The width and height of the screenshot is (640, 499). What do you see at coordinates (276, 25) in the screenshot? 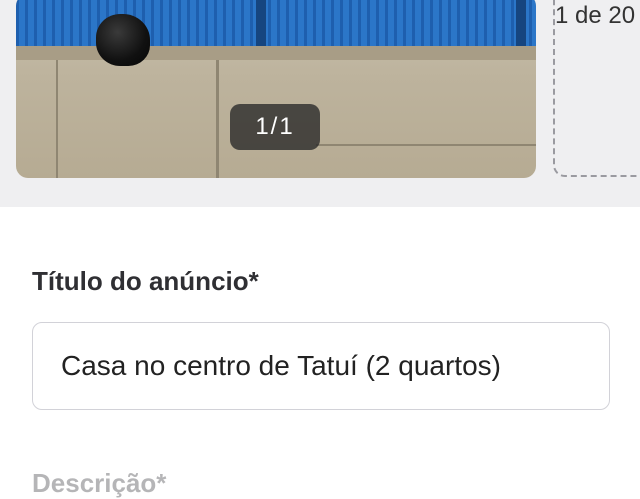
I see `photo-fence` at bounding box center [276, 25].